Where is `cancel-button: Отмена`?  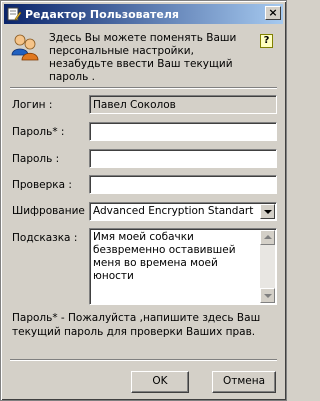 cancel-button: Отмена is located at coordinates (244, 382).